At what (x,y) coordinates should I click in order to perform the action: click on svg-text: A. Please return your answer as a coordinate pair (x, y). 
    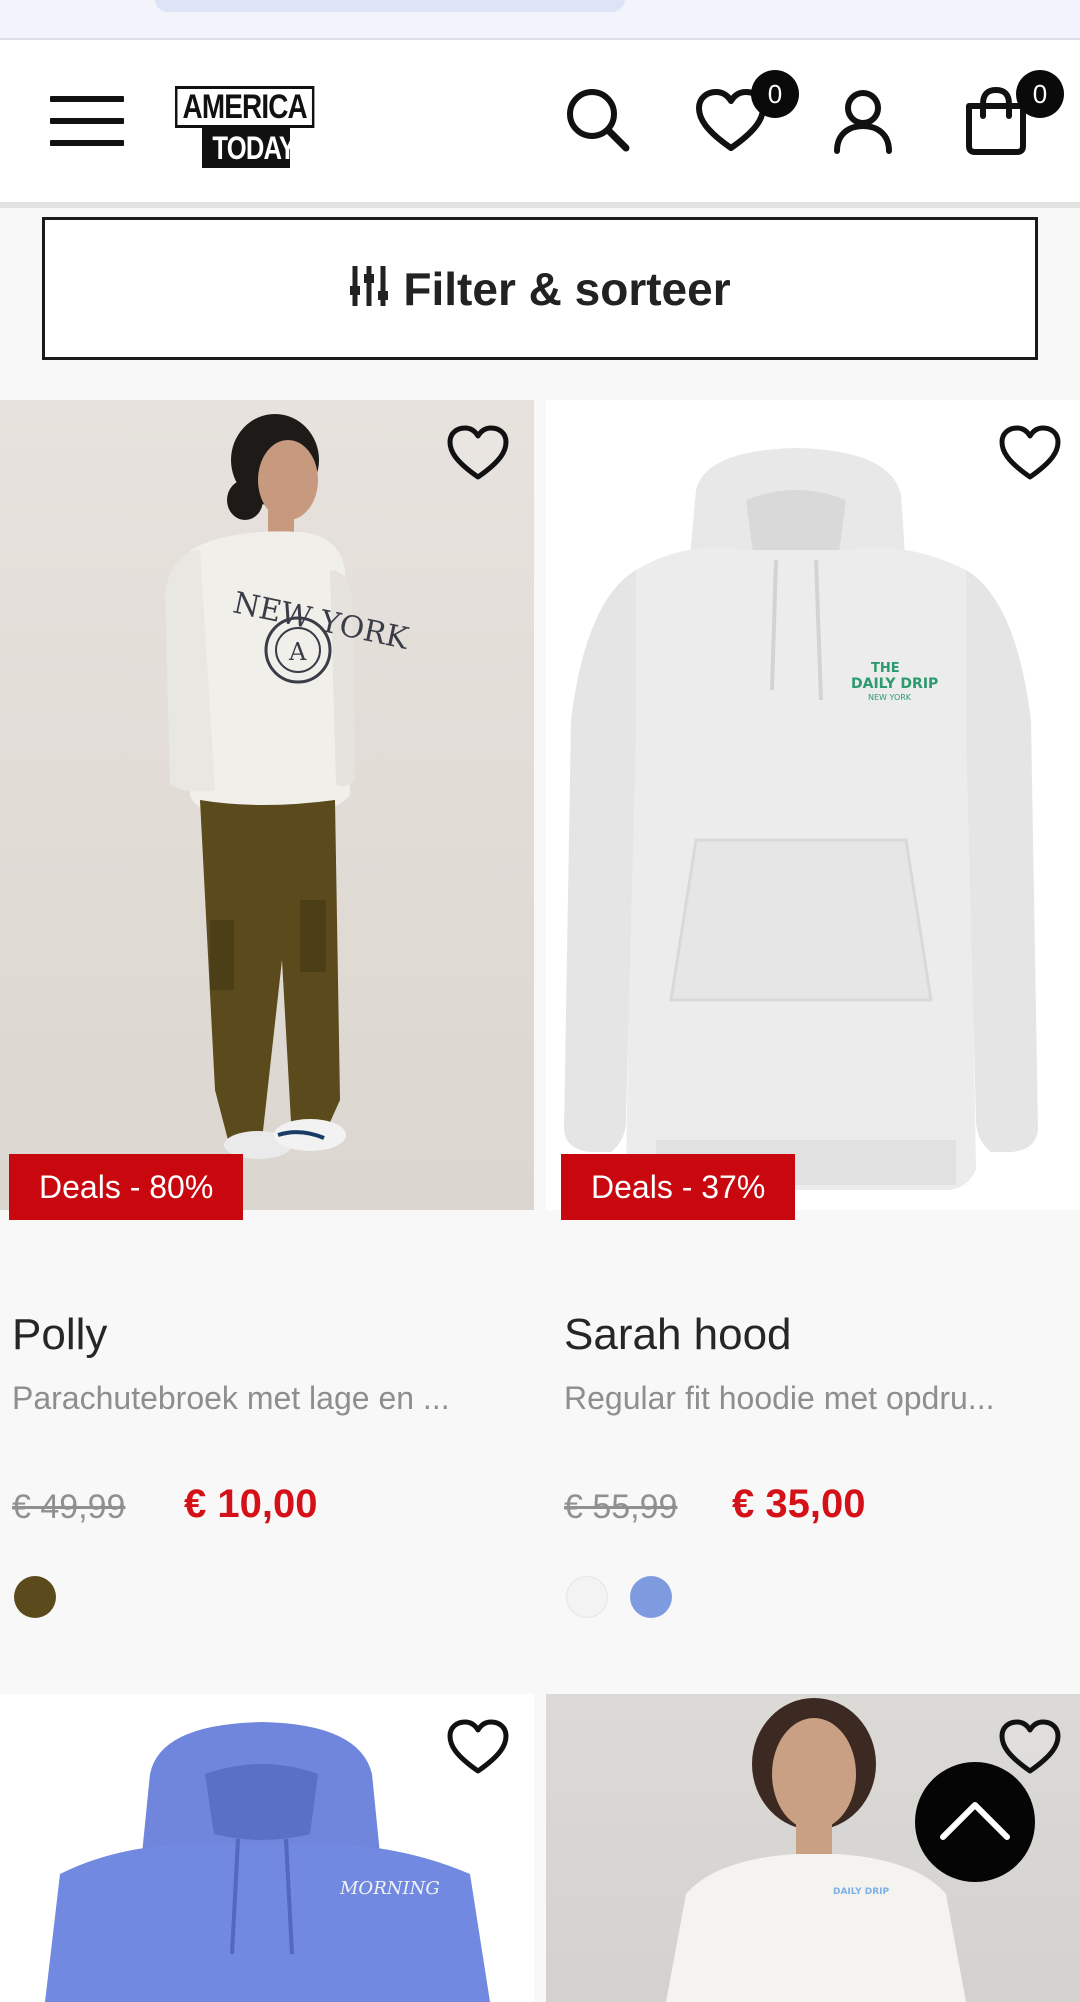
    Looking at the image, I should click on (297, 652).